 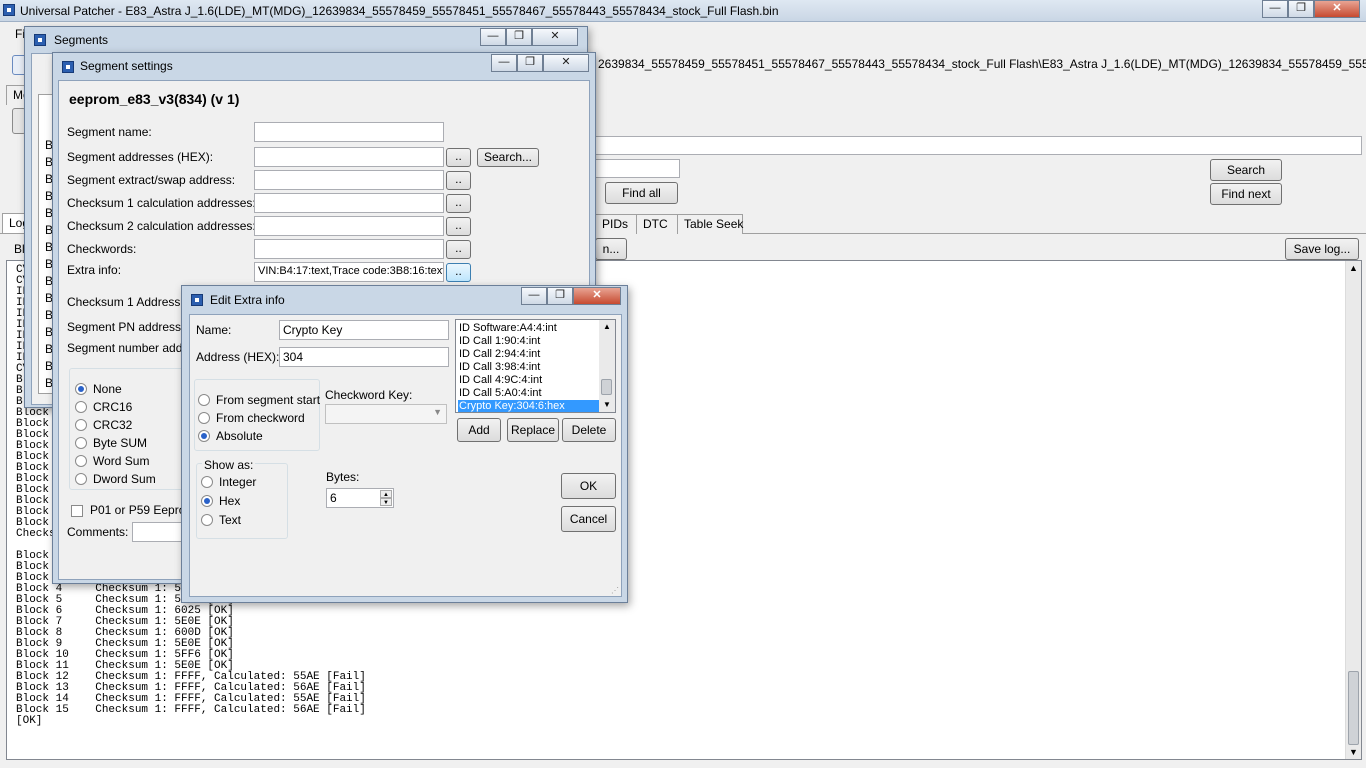 I want to click on position-option-label: Absolute, so click(x=239, y=436).